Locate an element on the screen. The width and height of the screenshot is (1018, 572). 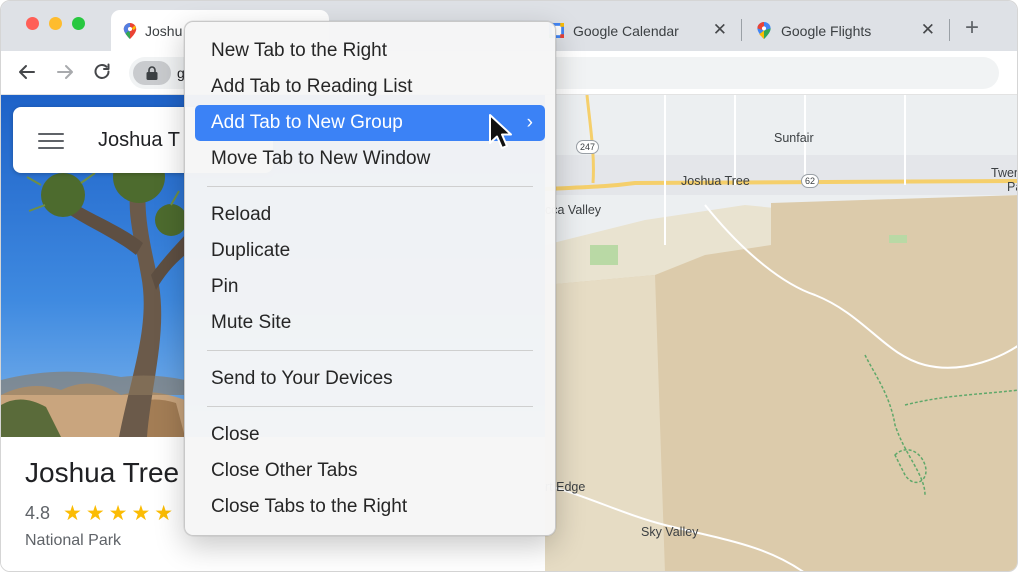
menu-icon is located at coordinates (51, 142).